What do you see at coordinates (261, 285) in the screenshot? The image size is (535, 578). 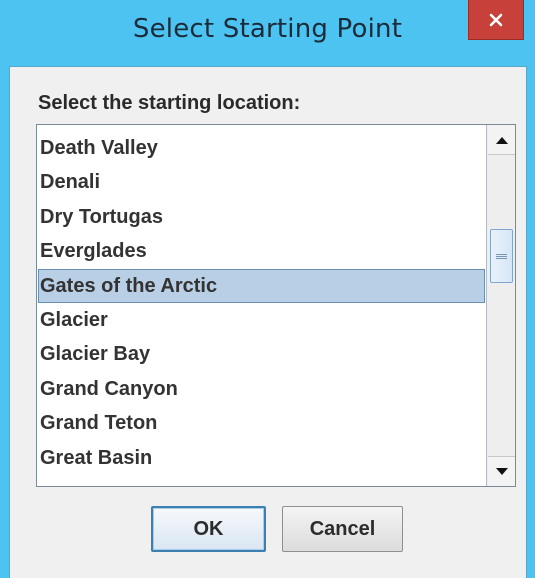 I see `location-list-item: Gates of the Arctic` at bounding box center [261, 285].